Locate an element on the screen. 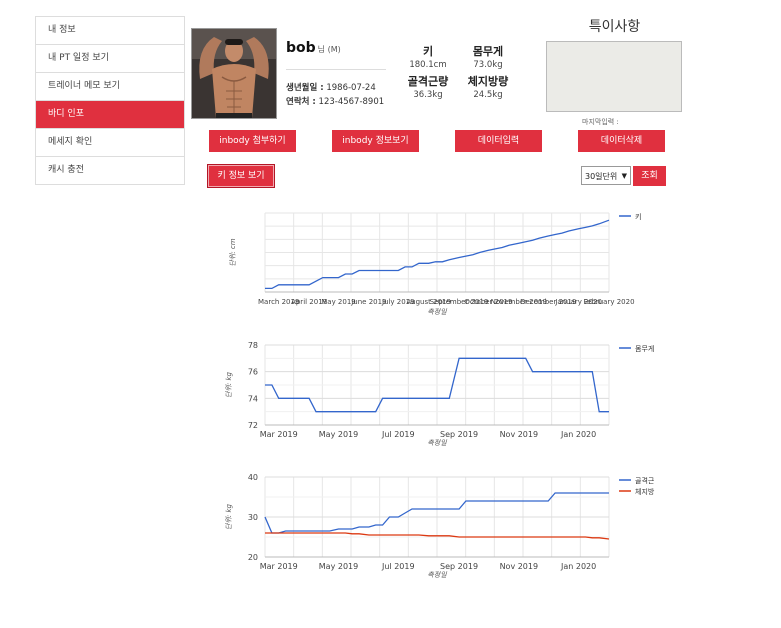  data-delete-button: 데이터삭제 is located at coordinates (621, 141).